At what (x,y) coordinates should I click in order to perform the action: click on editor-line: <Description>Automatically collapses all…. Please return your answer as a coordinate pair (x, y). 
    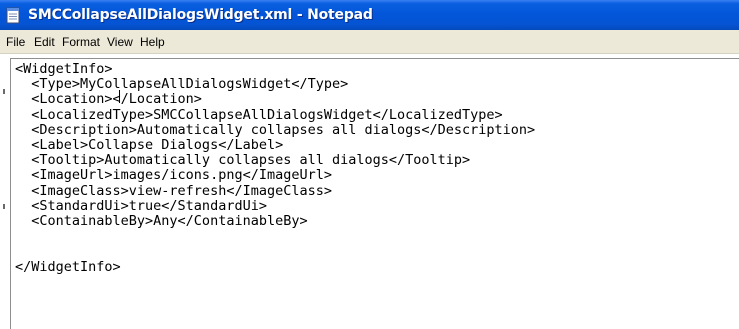
    Looking at the image, I should click on (275, 129).